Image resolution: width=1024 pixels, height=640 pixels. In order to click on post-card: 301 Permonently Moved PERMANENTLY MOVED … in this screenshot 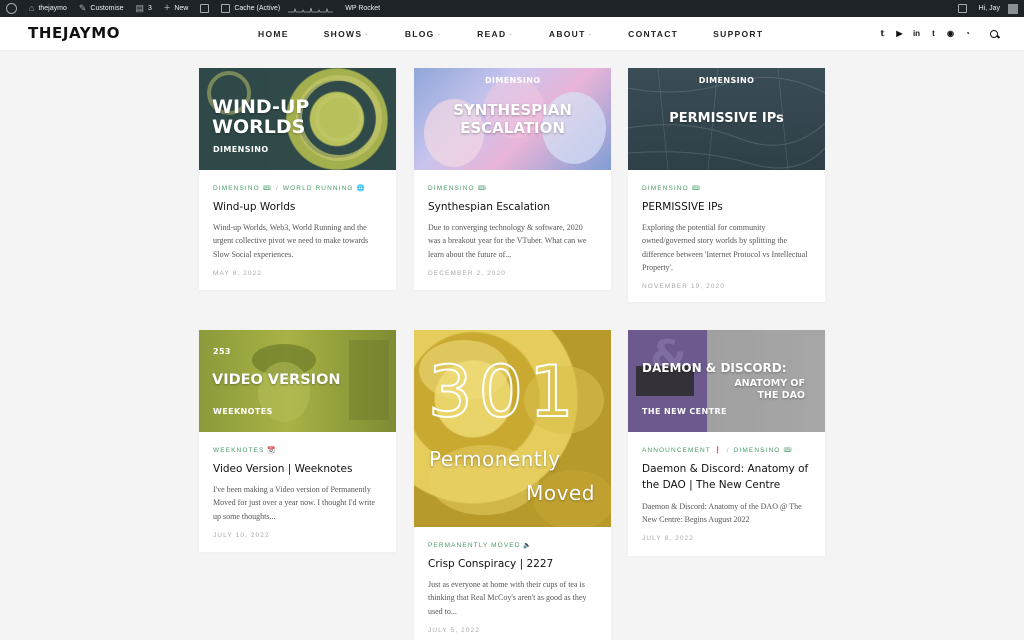, I will do `click(512, 485)`.